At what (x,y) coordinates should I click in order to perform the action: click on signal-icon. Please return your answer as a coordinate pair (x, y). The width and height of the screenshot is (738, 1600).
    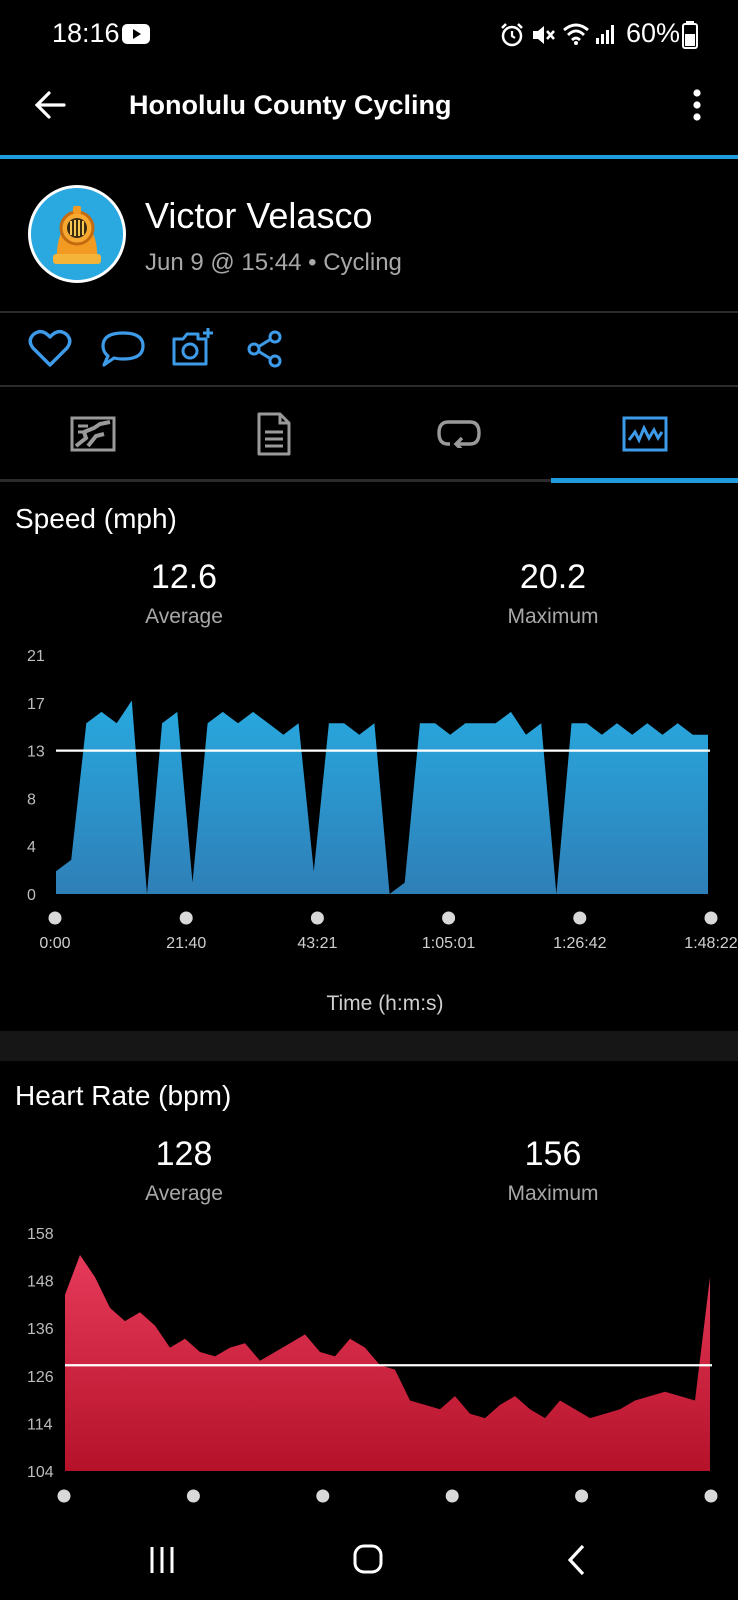
    Looking at the image, I should click on (605, 34).